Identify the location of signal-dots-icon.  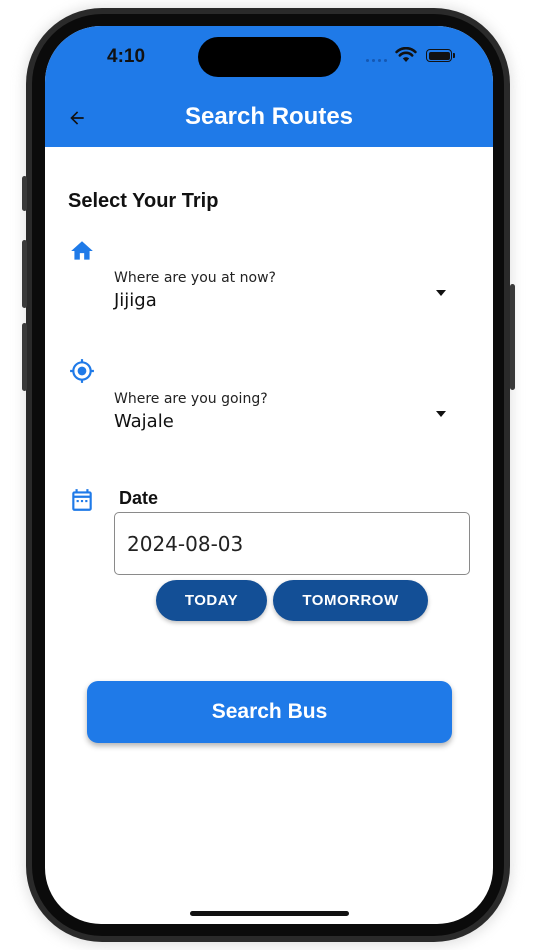
(376, 60).